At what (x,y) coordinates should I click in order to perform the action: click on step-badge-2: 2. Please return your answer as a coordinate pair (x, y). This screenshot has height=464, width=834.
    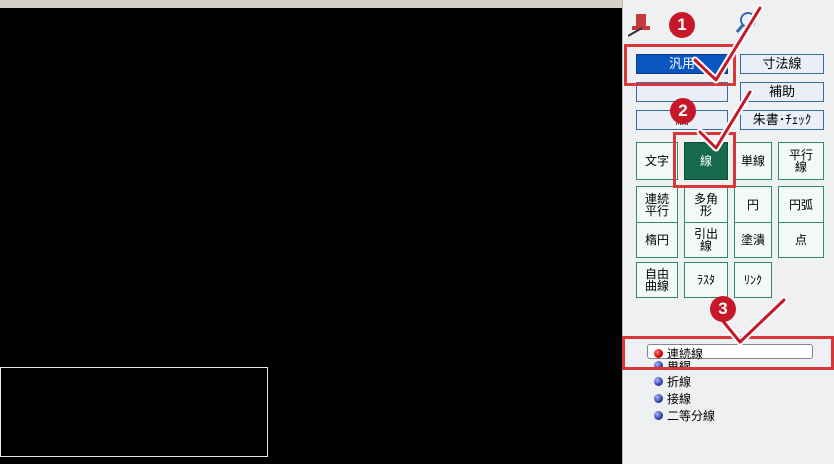
    Looking at the image, I should click on (683, 111).